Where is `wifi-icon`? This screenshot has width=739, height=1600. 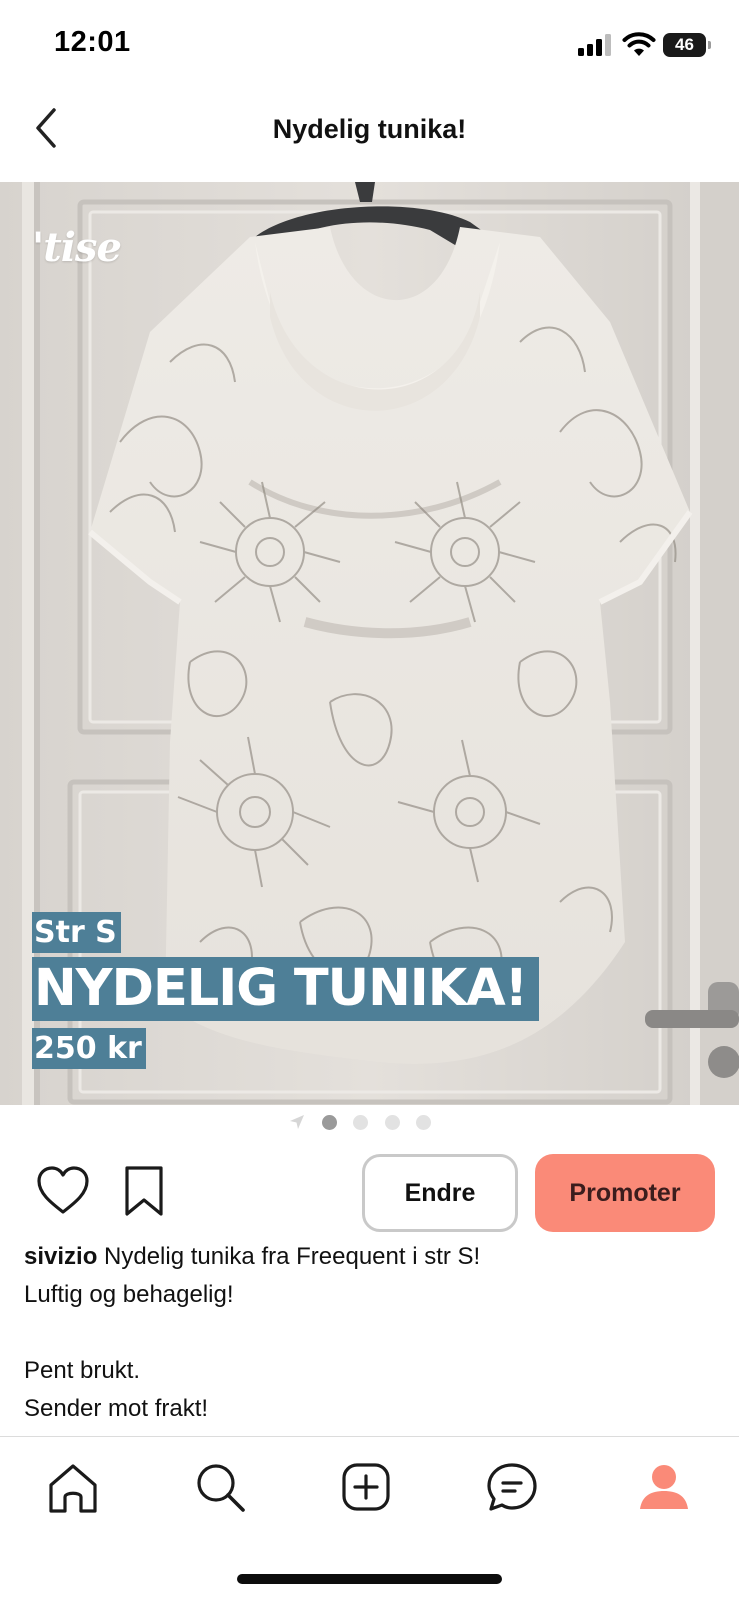
wifi-icon is located at coordinates (639, 44).